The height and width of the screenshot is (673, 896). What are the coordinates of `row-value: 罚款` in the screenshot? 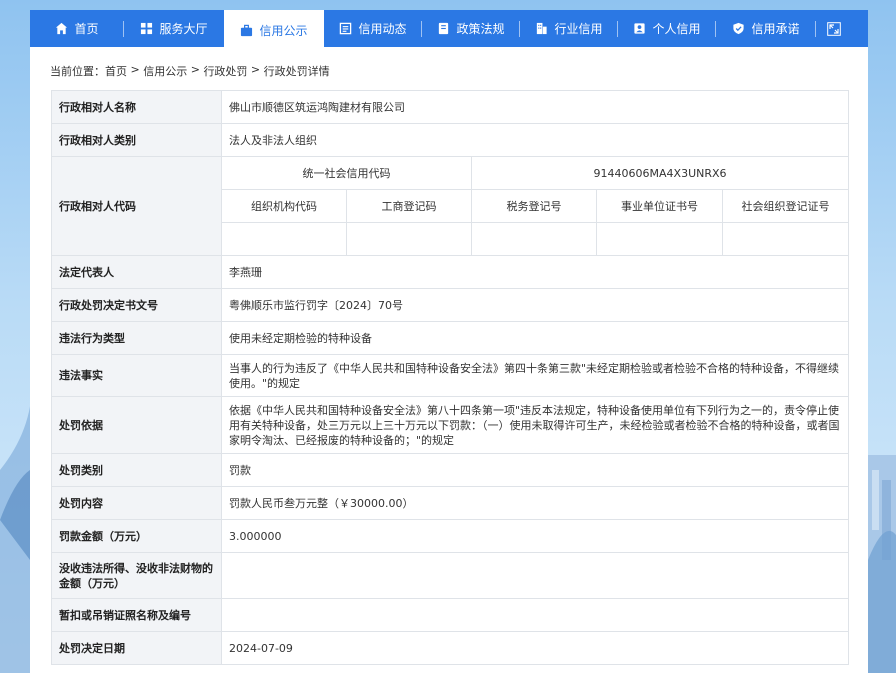 It's located at (535, 470).